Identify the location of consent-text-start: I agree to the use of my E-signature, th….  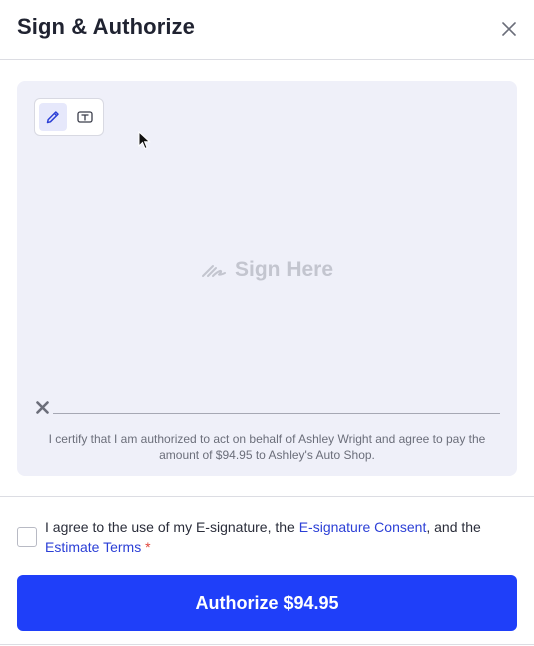
(172, 527).